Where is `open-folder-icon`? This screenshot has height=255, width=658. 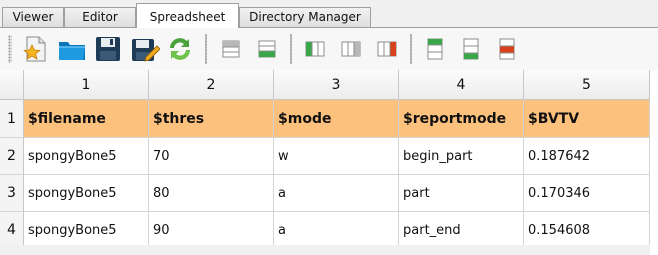 open-folder-icon is located at coordinates (72, 49).